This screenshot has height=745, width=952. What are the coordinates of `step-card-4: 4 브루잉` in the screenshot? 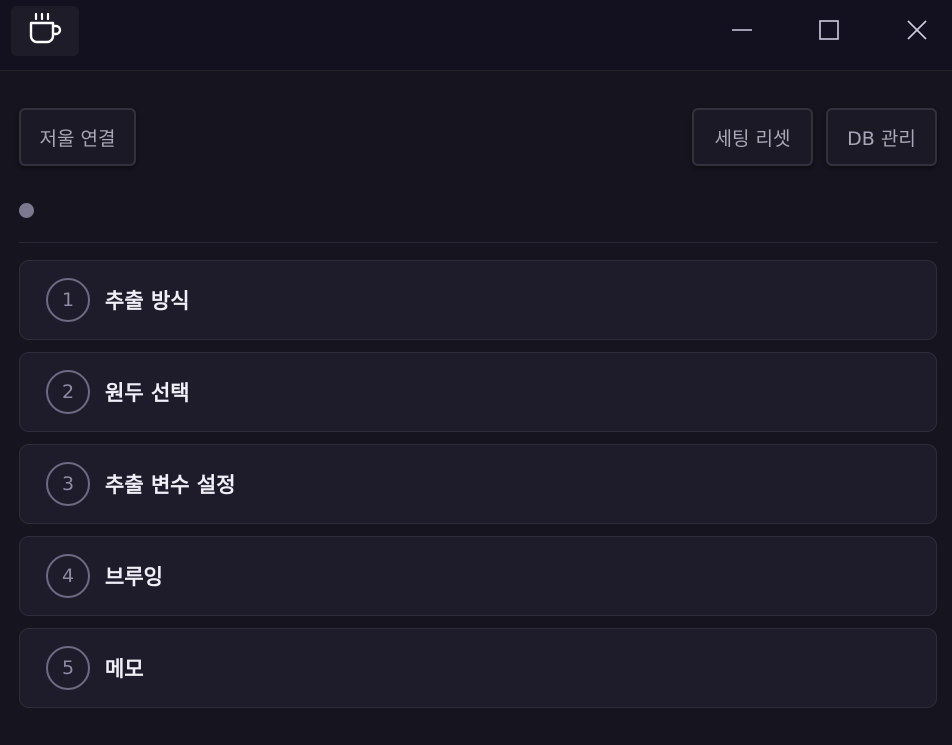 It's located at (478, 576).